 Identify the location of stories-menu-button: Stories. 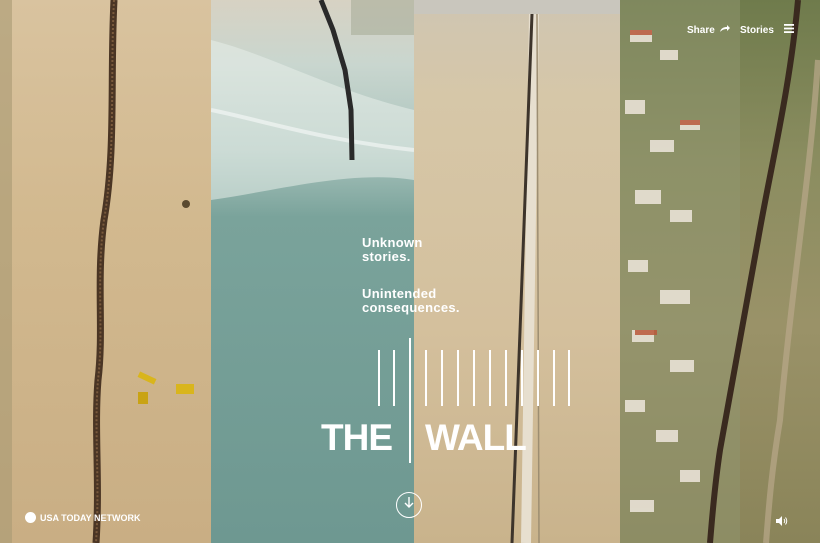
(767, 30).